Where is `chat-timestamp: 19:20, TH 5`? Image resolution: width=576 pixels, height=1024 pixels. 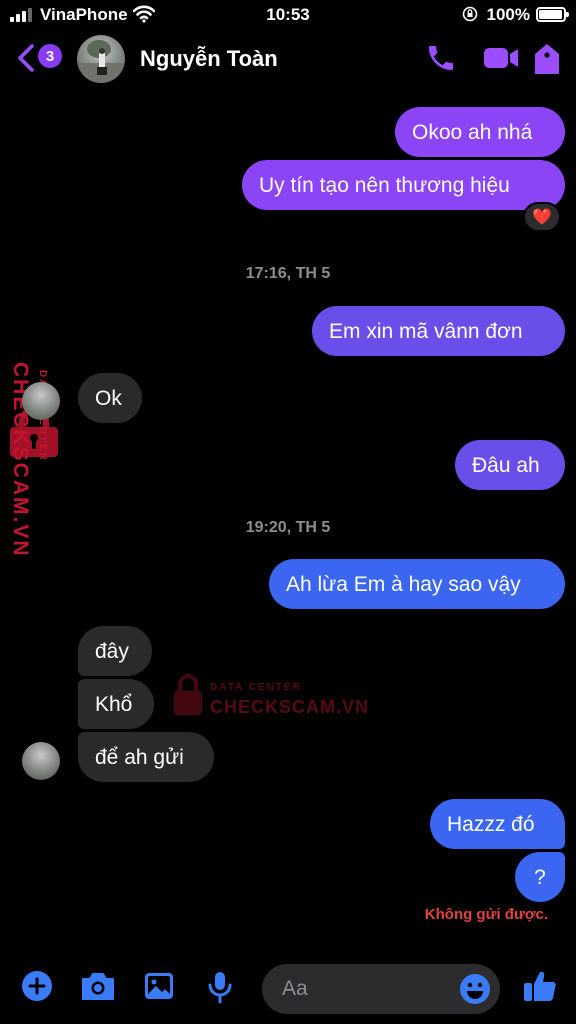 chat-timestamp: 19:20, TH 5 is located at coordinates (288, 527).